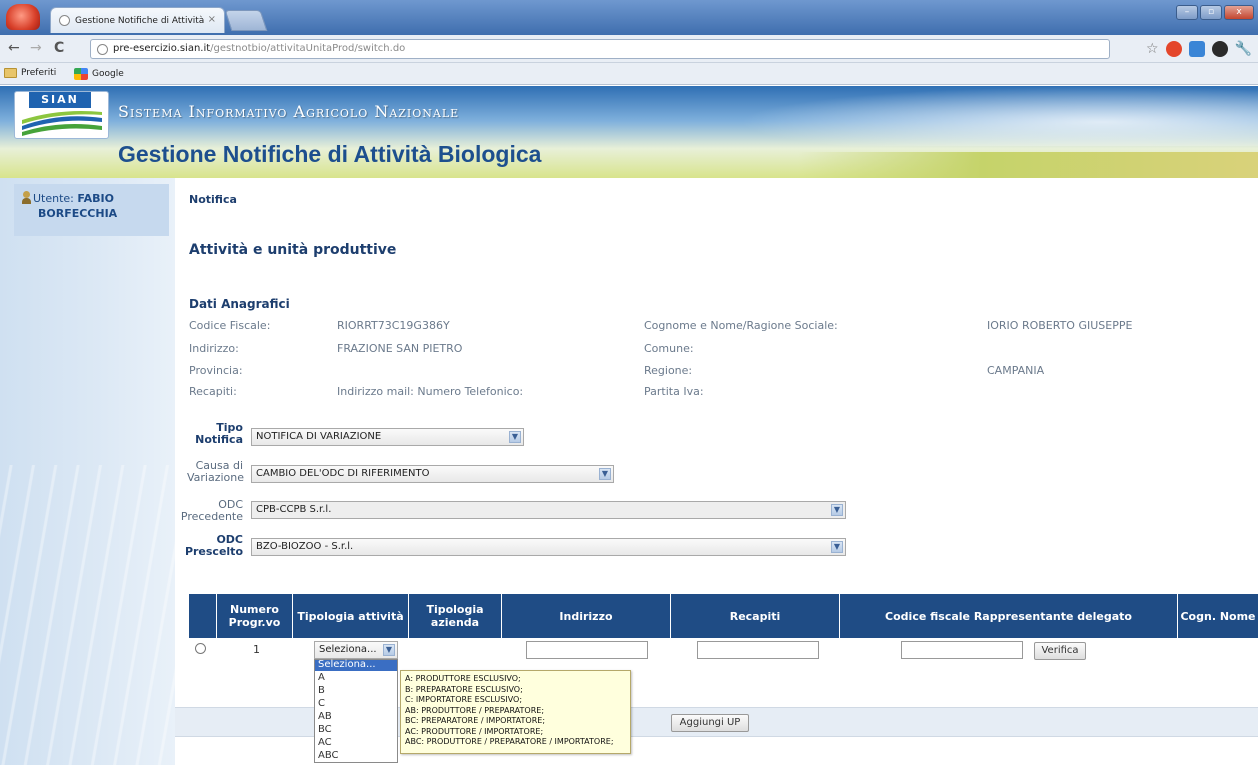 Image resolution: width=1258 pixels, height=765 pixels. Describe the element at coordinates (216, 370) in the screenshot. I see `provincia-label: Provincia:` at that location.